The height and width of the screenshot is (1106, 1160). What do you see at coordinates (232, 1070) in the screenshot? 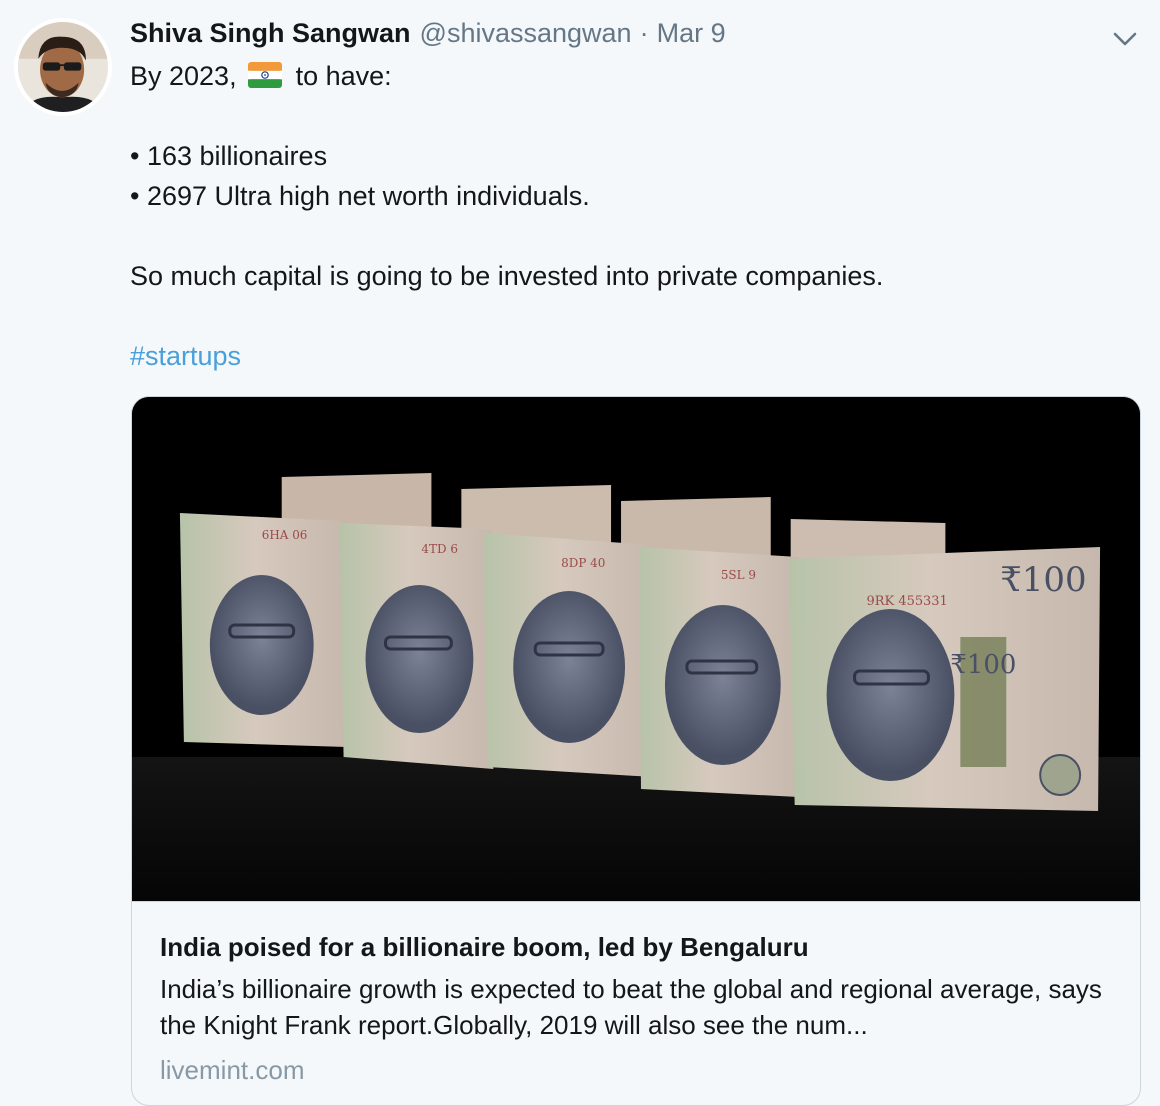
I see `card-domain: livemint.com` at bounding box center [232, 1070].